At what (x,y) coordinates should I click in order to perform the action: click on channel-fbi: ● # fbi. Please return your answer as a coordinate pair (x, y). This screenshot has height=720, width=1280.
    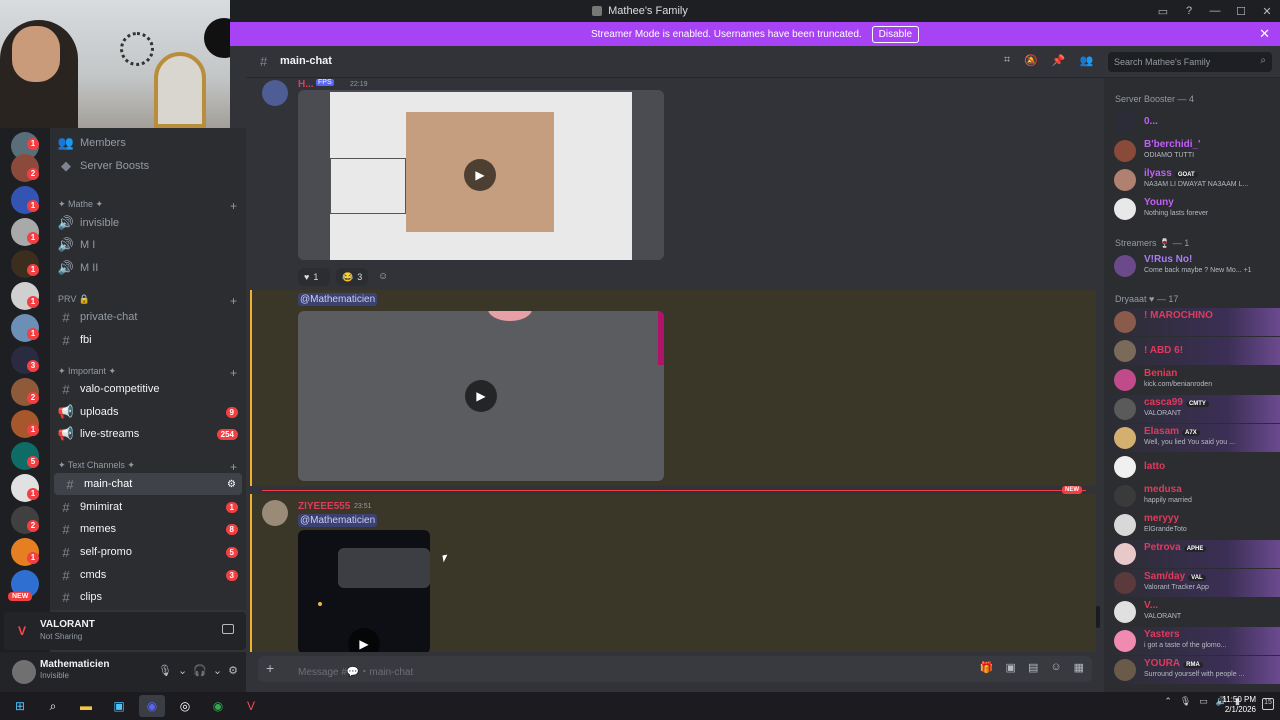
    Looking at the image, I should click on (148, 340).